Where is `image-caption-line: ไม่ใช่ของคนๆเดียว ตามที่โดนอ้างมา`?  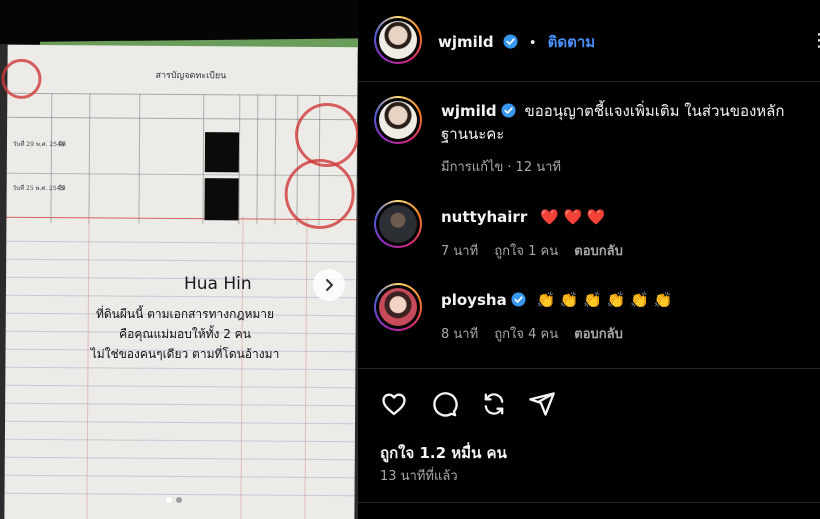 image-caption-line: ไม่ใช่ของคนๆเดียว ตามที่โดนอ้างมา is located at coordinates (185, 354).